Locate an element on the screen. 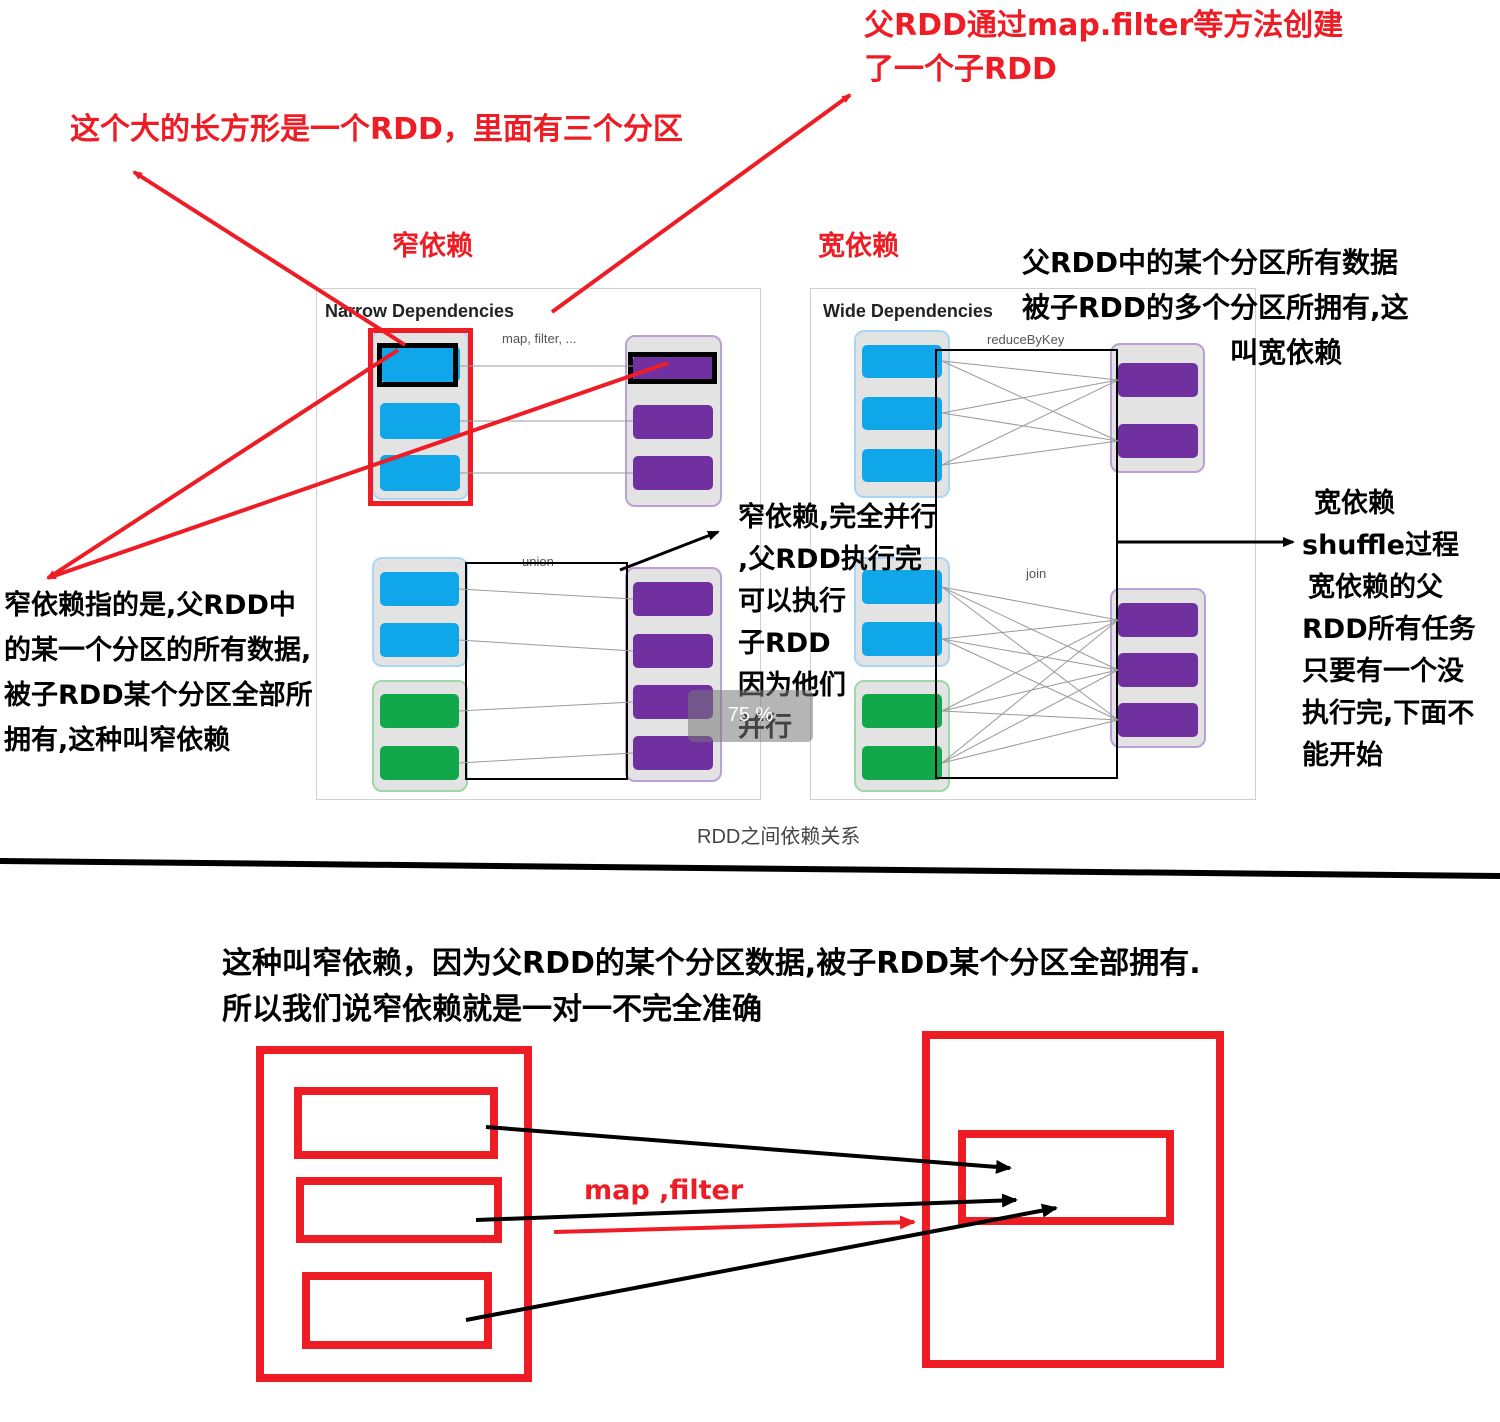 This screenshot has height=1422, width=1500. partition-arrows is located at coordinates (761, 1223).